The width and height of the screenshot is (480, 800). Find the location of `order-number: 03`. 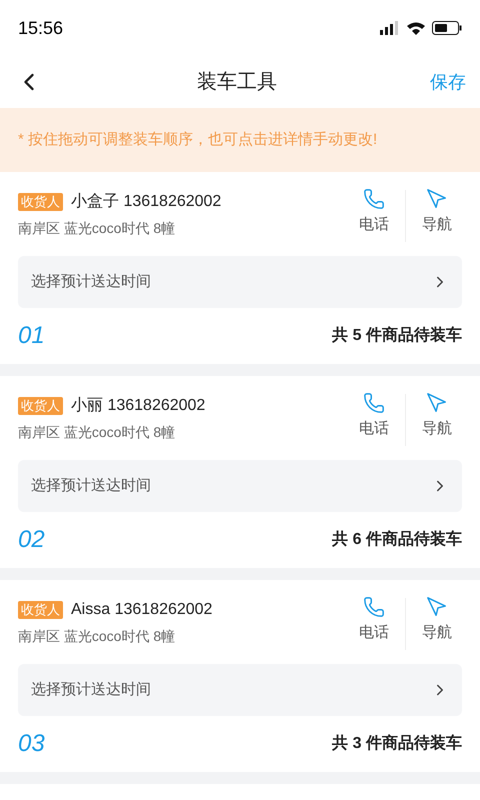

order-number: 03 is located at coordinates (31, 744).